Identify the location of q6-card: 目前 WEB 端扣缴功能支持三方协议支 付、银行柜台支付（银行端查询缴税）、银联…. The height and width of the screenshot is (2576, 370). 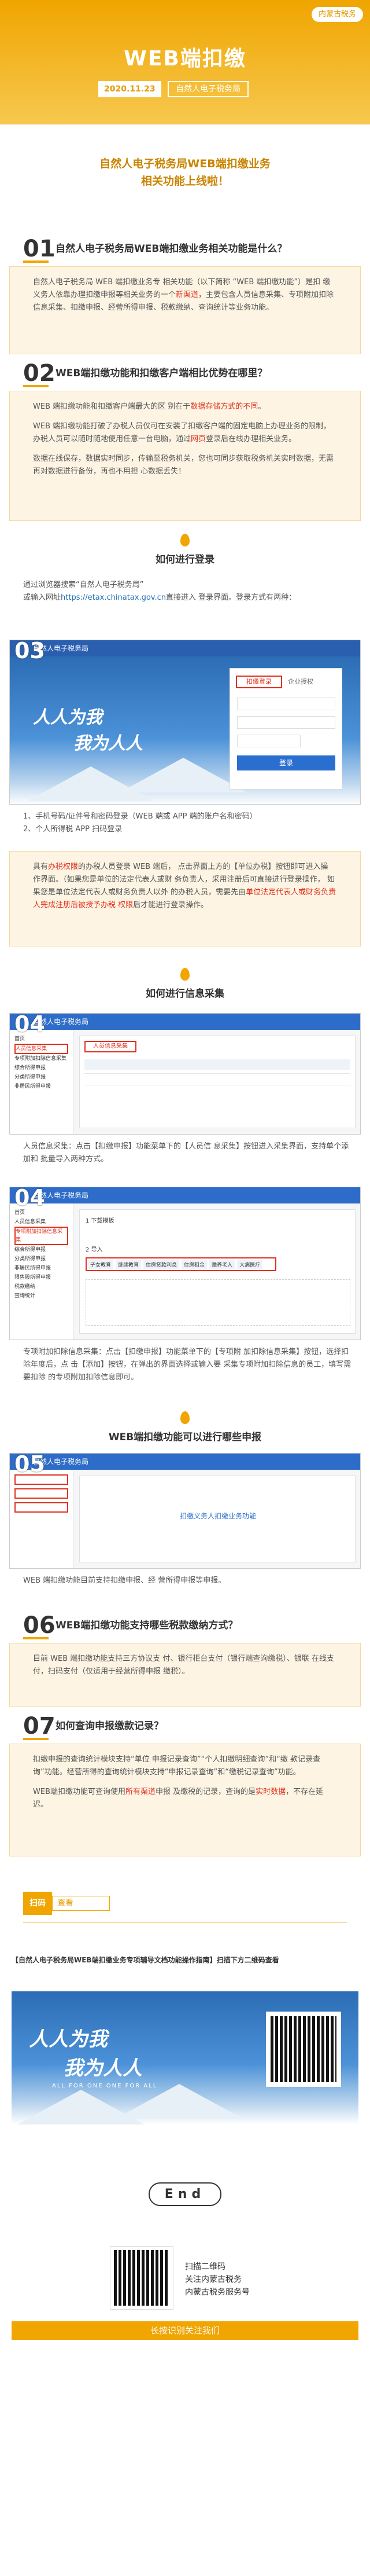
(185, 1675).